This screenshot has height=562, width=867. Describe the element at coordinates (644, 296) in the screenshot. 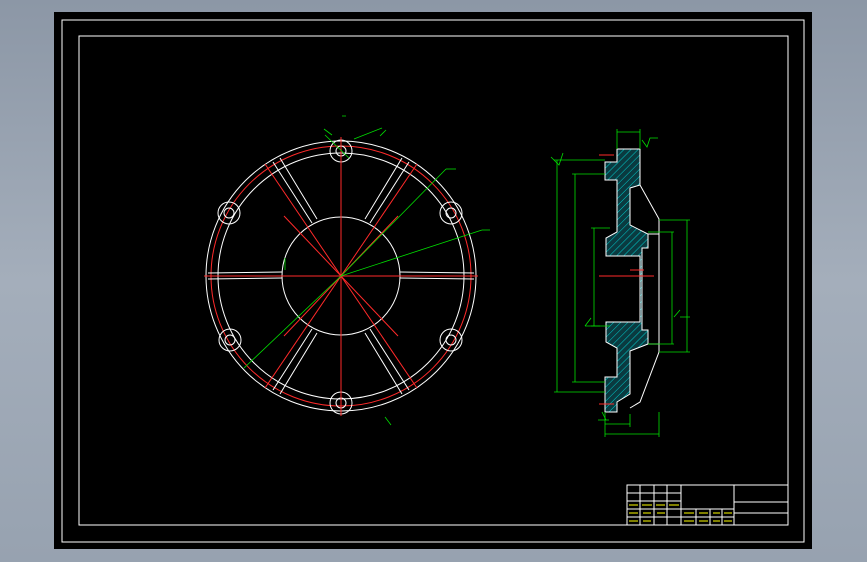

I see `section-taper-outline` at that location.